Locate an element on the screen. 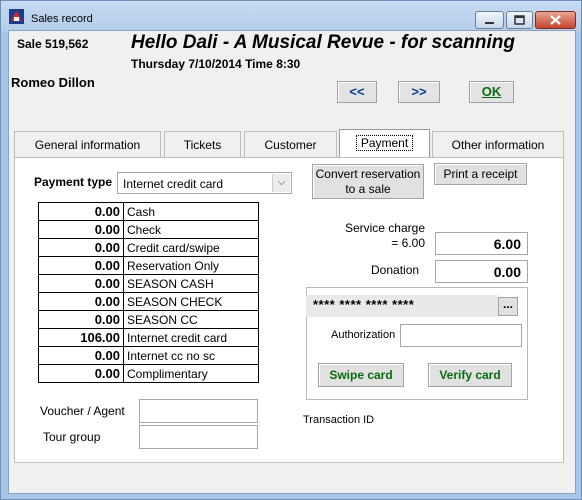 This screenshot has height=500, width=582. payment-row: 0.00 Cash is located at coordinates (148, 211).